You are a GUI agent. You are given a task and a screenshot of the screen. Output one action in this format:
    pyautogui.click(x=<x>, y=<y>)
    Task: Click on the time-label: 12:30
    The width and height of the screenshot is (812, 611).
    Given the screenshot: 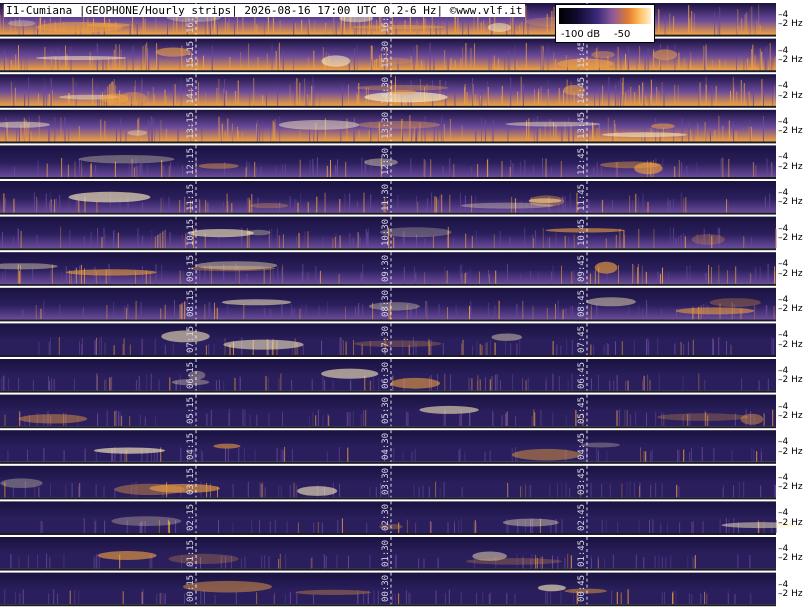 What is the action you would take?
    pyautogui.click(x=386, y=161)
    